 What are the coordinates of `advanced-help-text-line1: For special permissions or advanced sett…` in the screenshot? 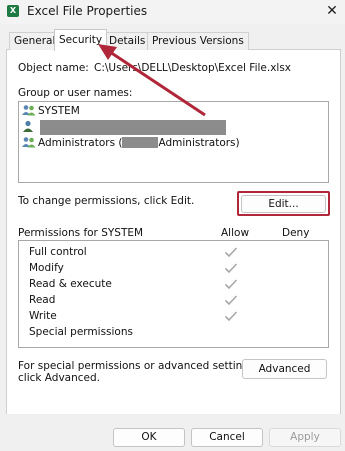 It's located at (138, 366).